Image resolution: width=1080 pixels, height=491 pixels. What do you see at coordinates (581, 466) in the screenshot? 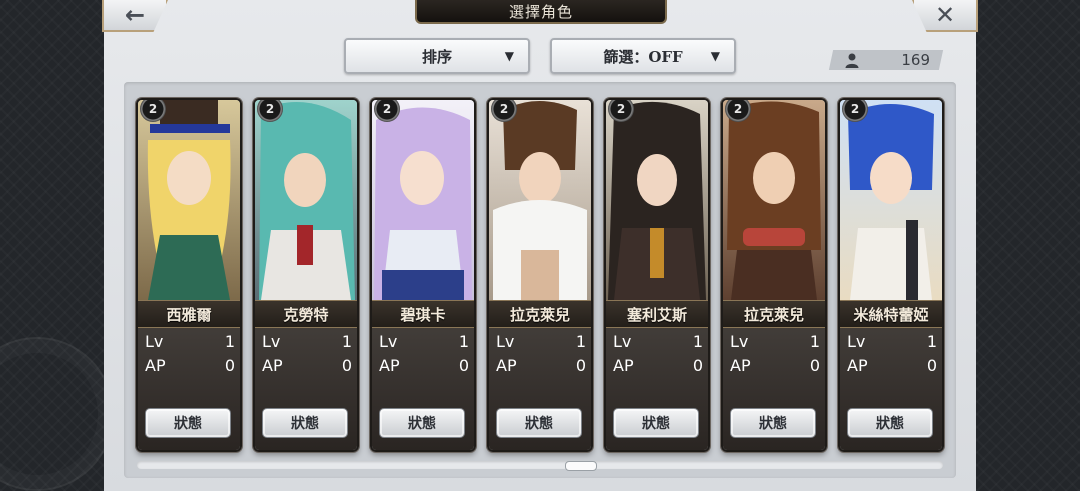
I see `scrollbar-thumb` at bounding box center [581, 466].